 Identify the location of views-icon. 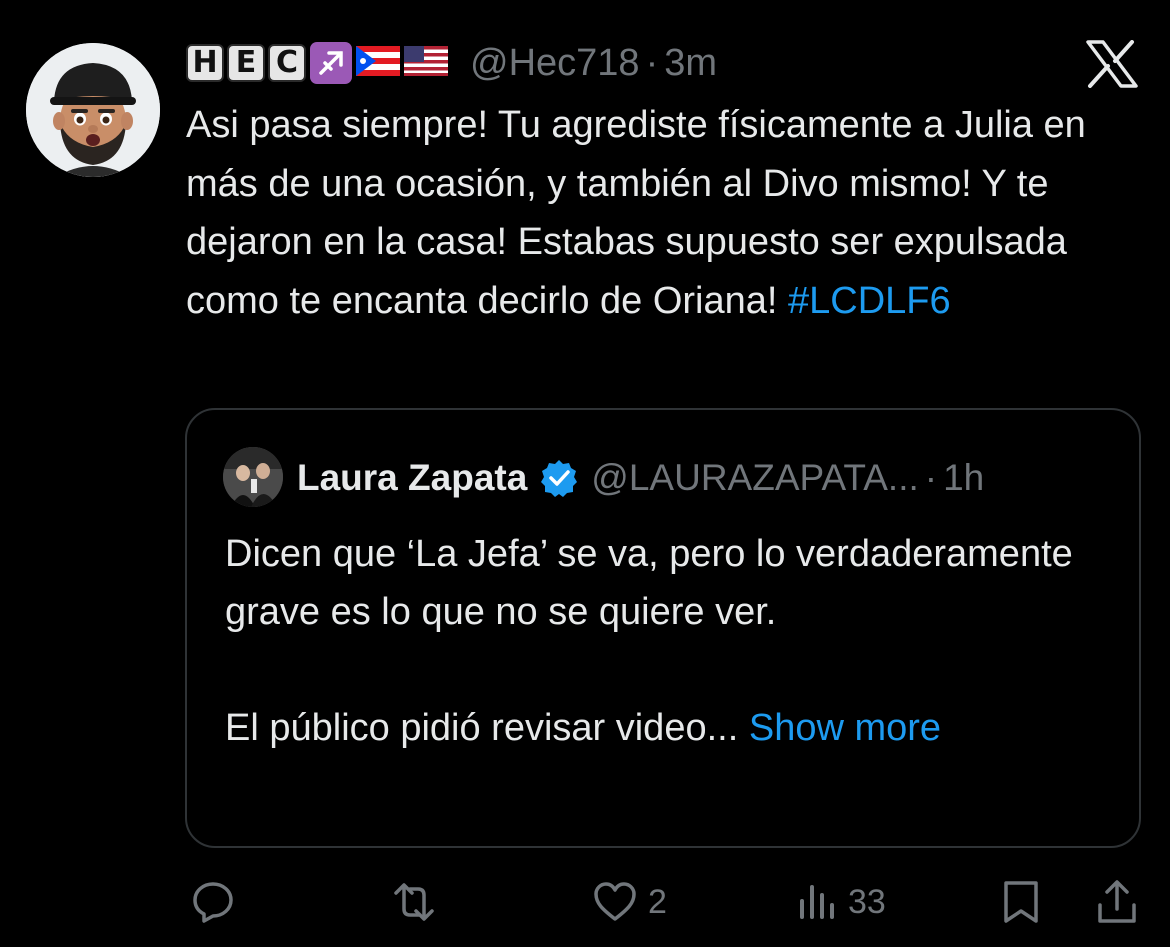
(817, 902).